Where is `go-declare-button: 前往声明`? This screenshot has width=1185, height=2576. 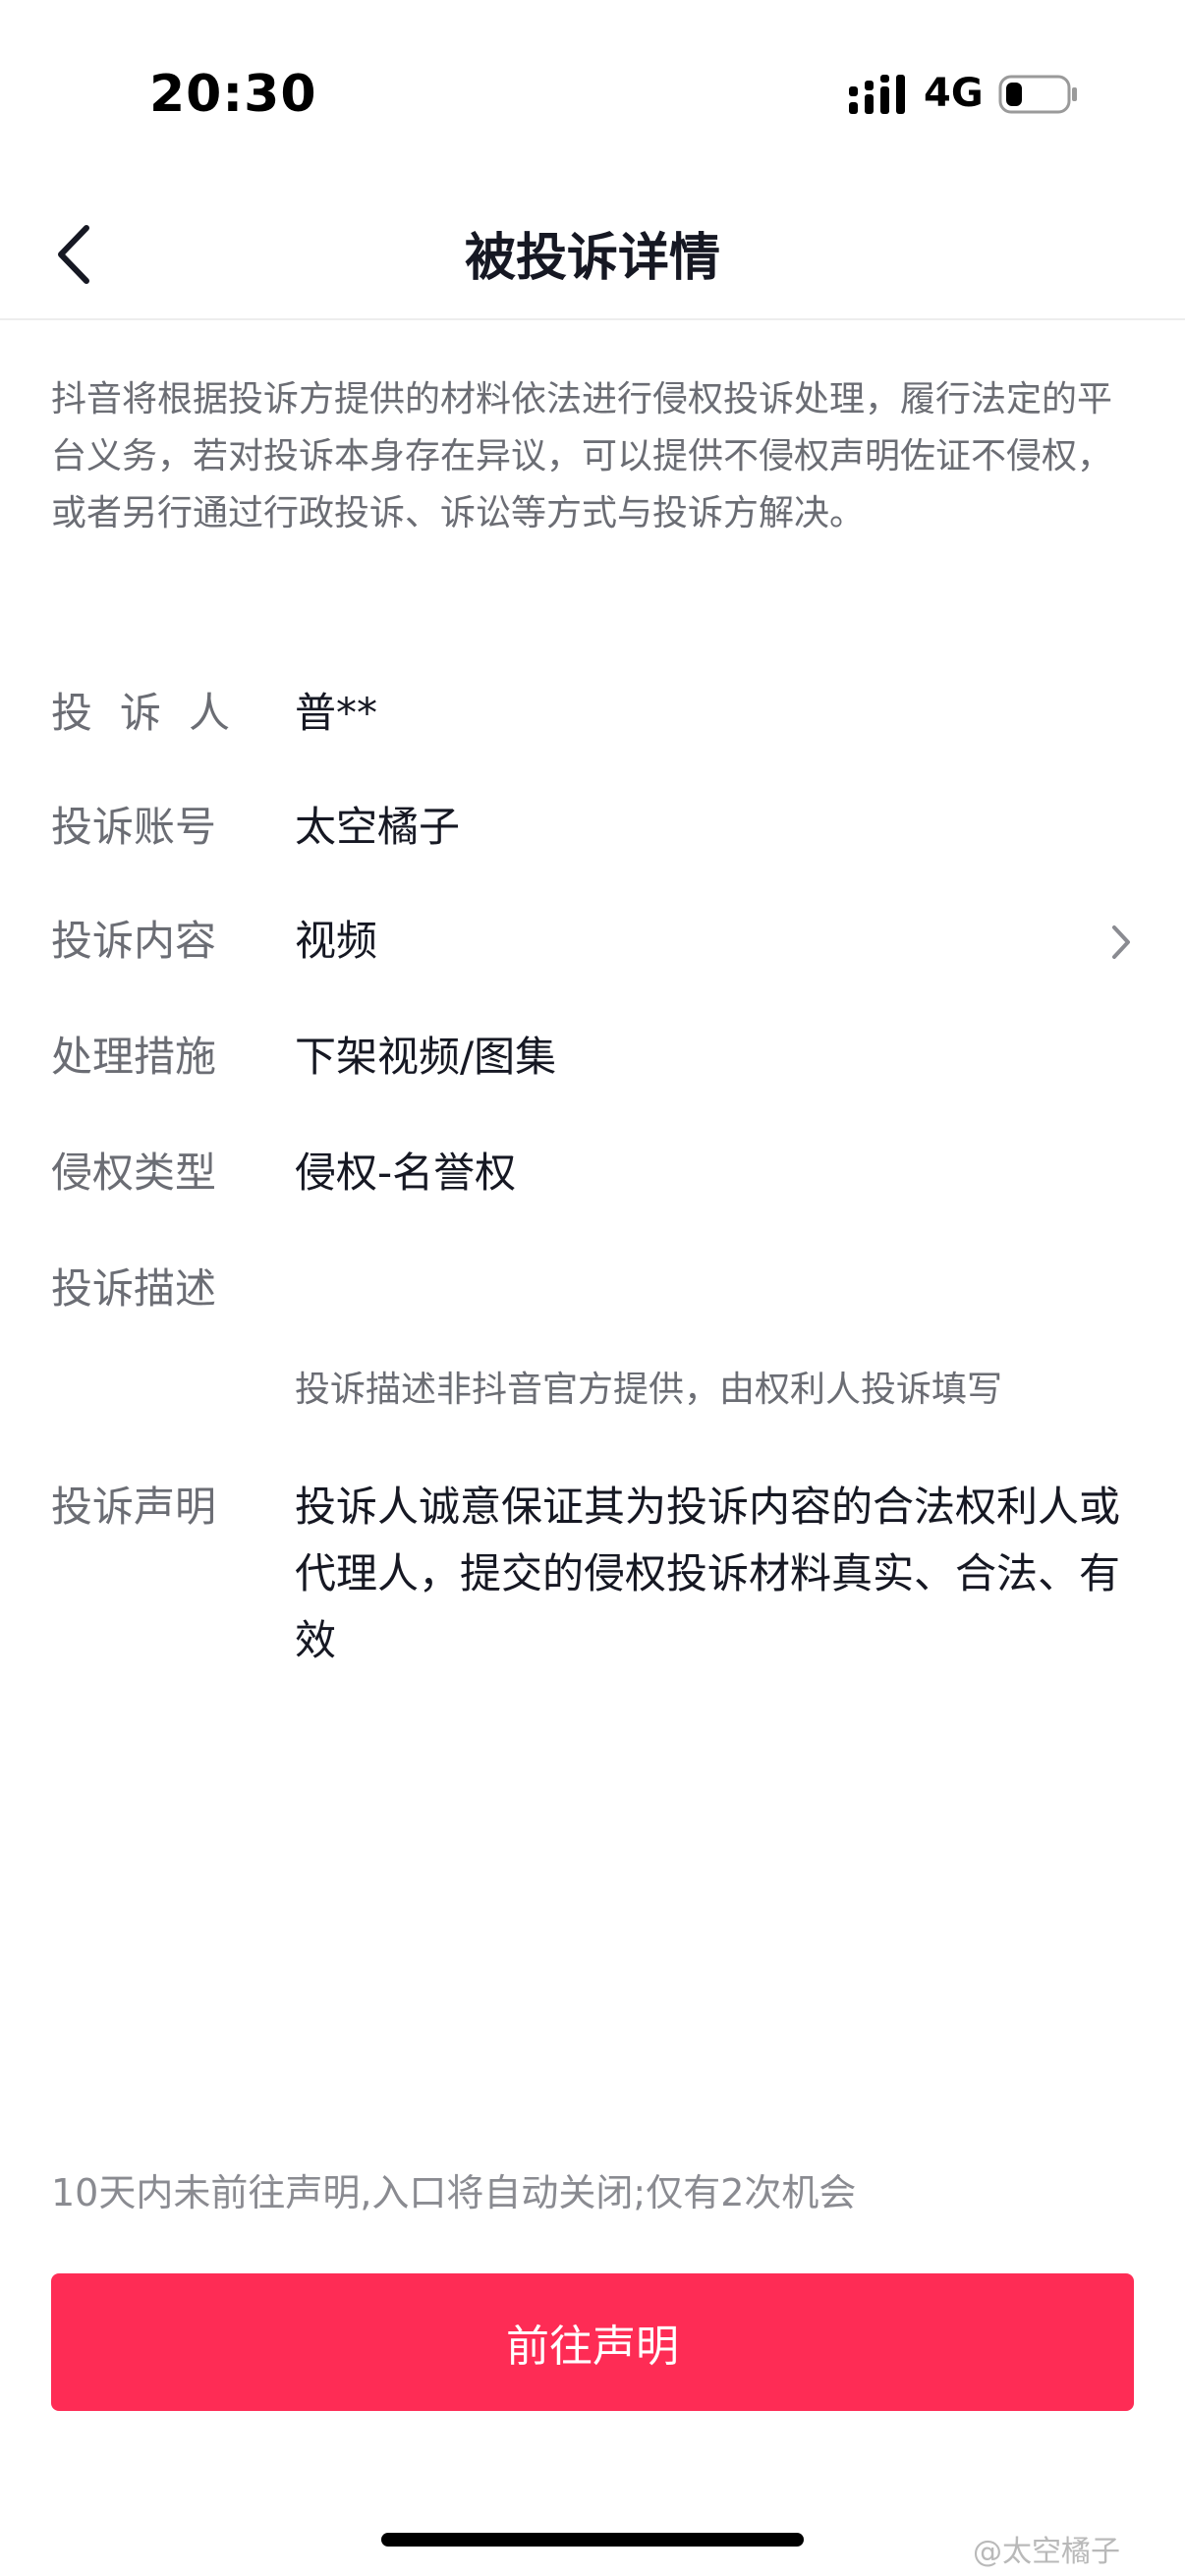 go-declare-button: 前往声明 is located at coordinates (592, 2342).